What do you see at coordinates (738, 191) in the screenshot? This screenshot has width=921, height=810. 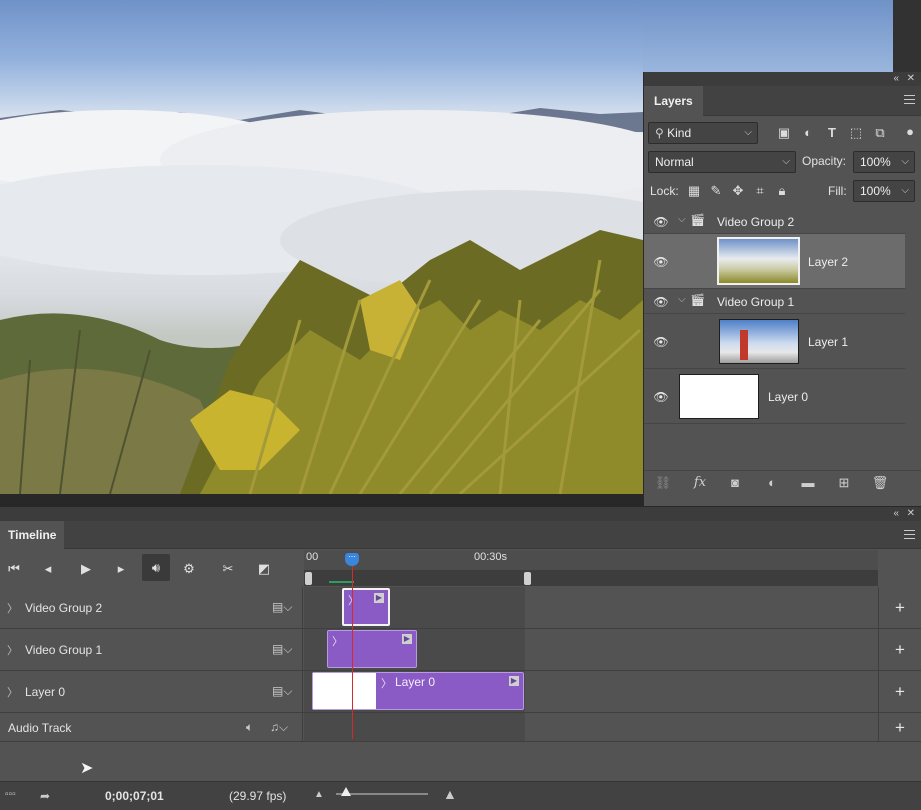 I see `lock-position-icon: ✥` at bounding box center [738, 191].